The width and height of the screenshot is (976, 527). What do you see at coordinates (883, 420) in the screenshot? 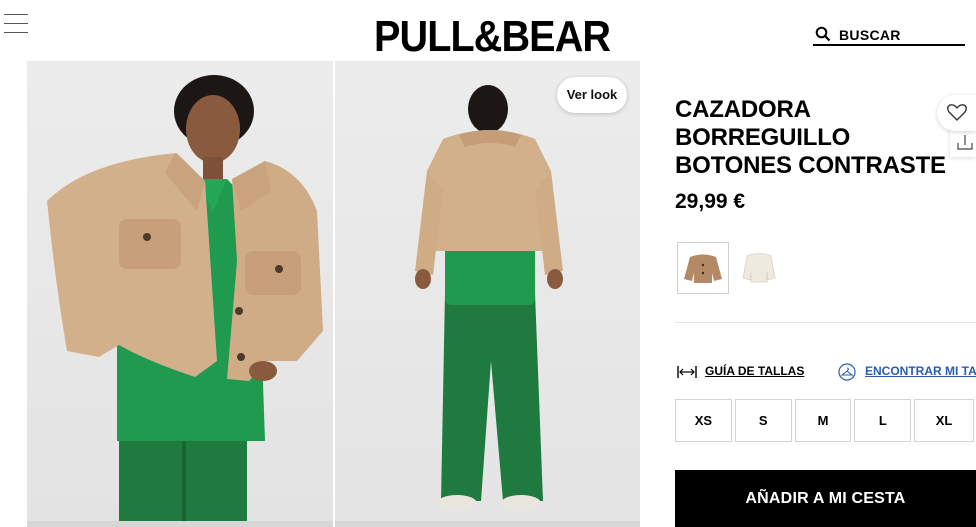
I see `size-option-l: L` at bounding box center [883, 420].